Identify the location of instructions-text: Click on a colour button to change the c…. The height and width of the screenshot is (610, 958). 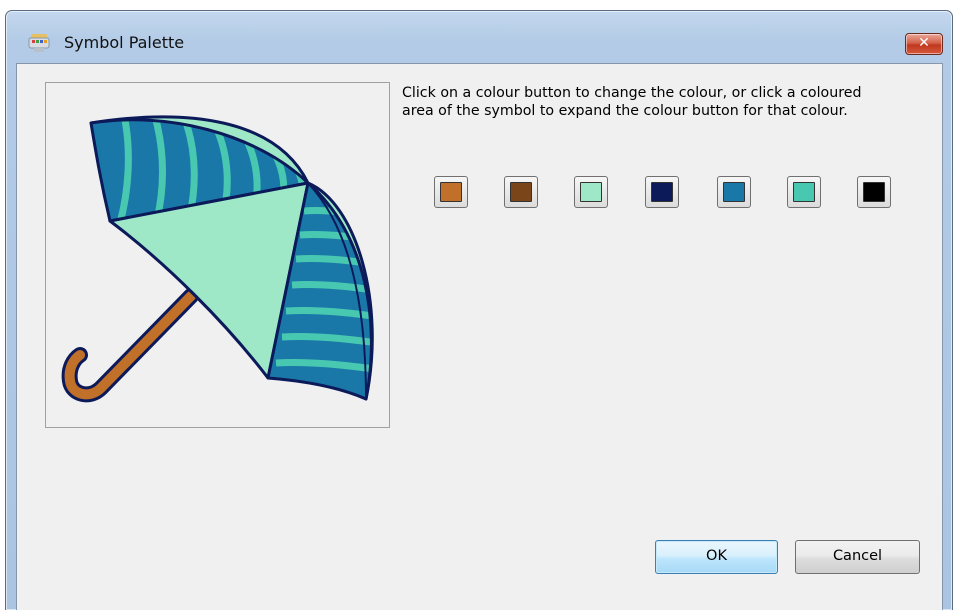
(632, 102).